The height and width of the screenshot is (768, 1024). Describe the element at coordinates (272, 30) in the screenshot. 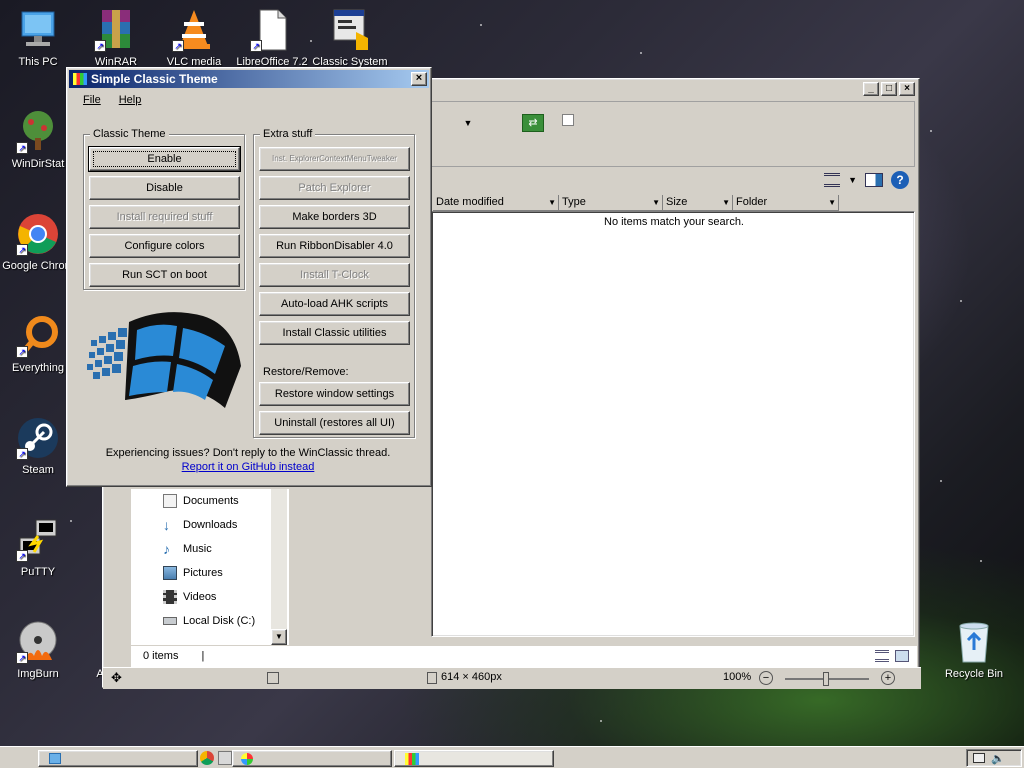

I see `document-icon: ↗` at that location.